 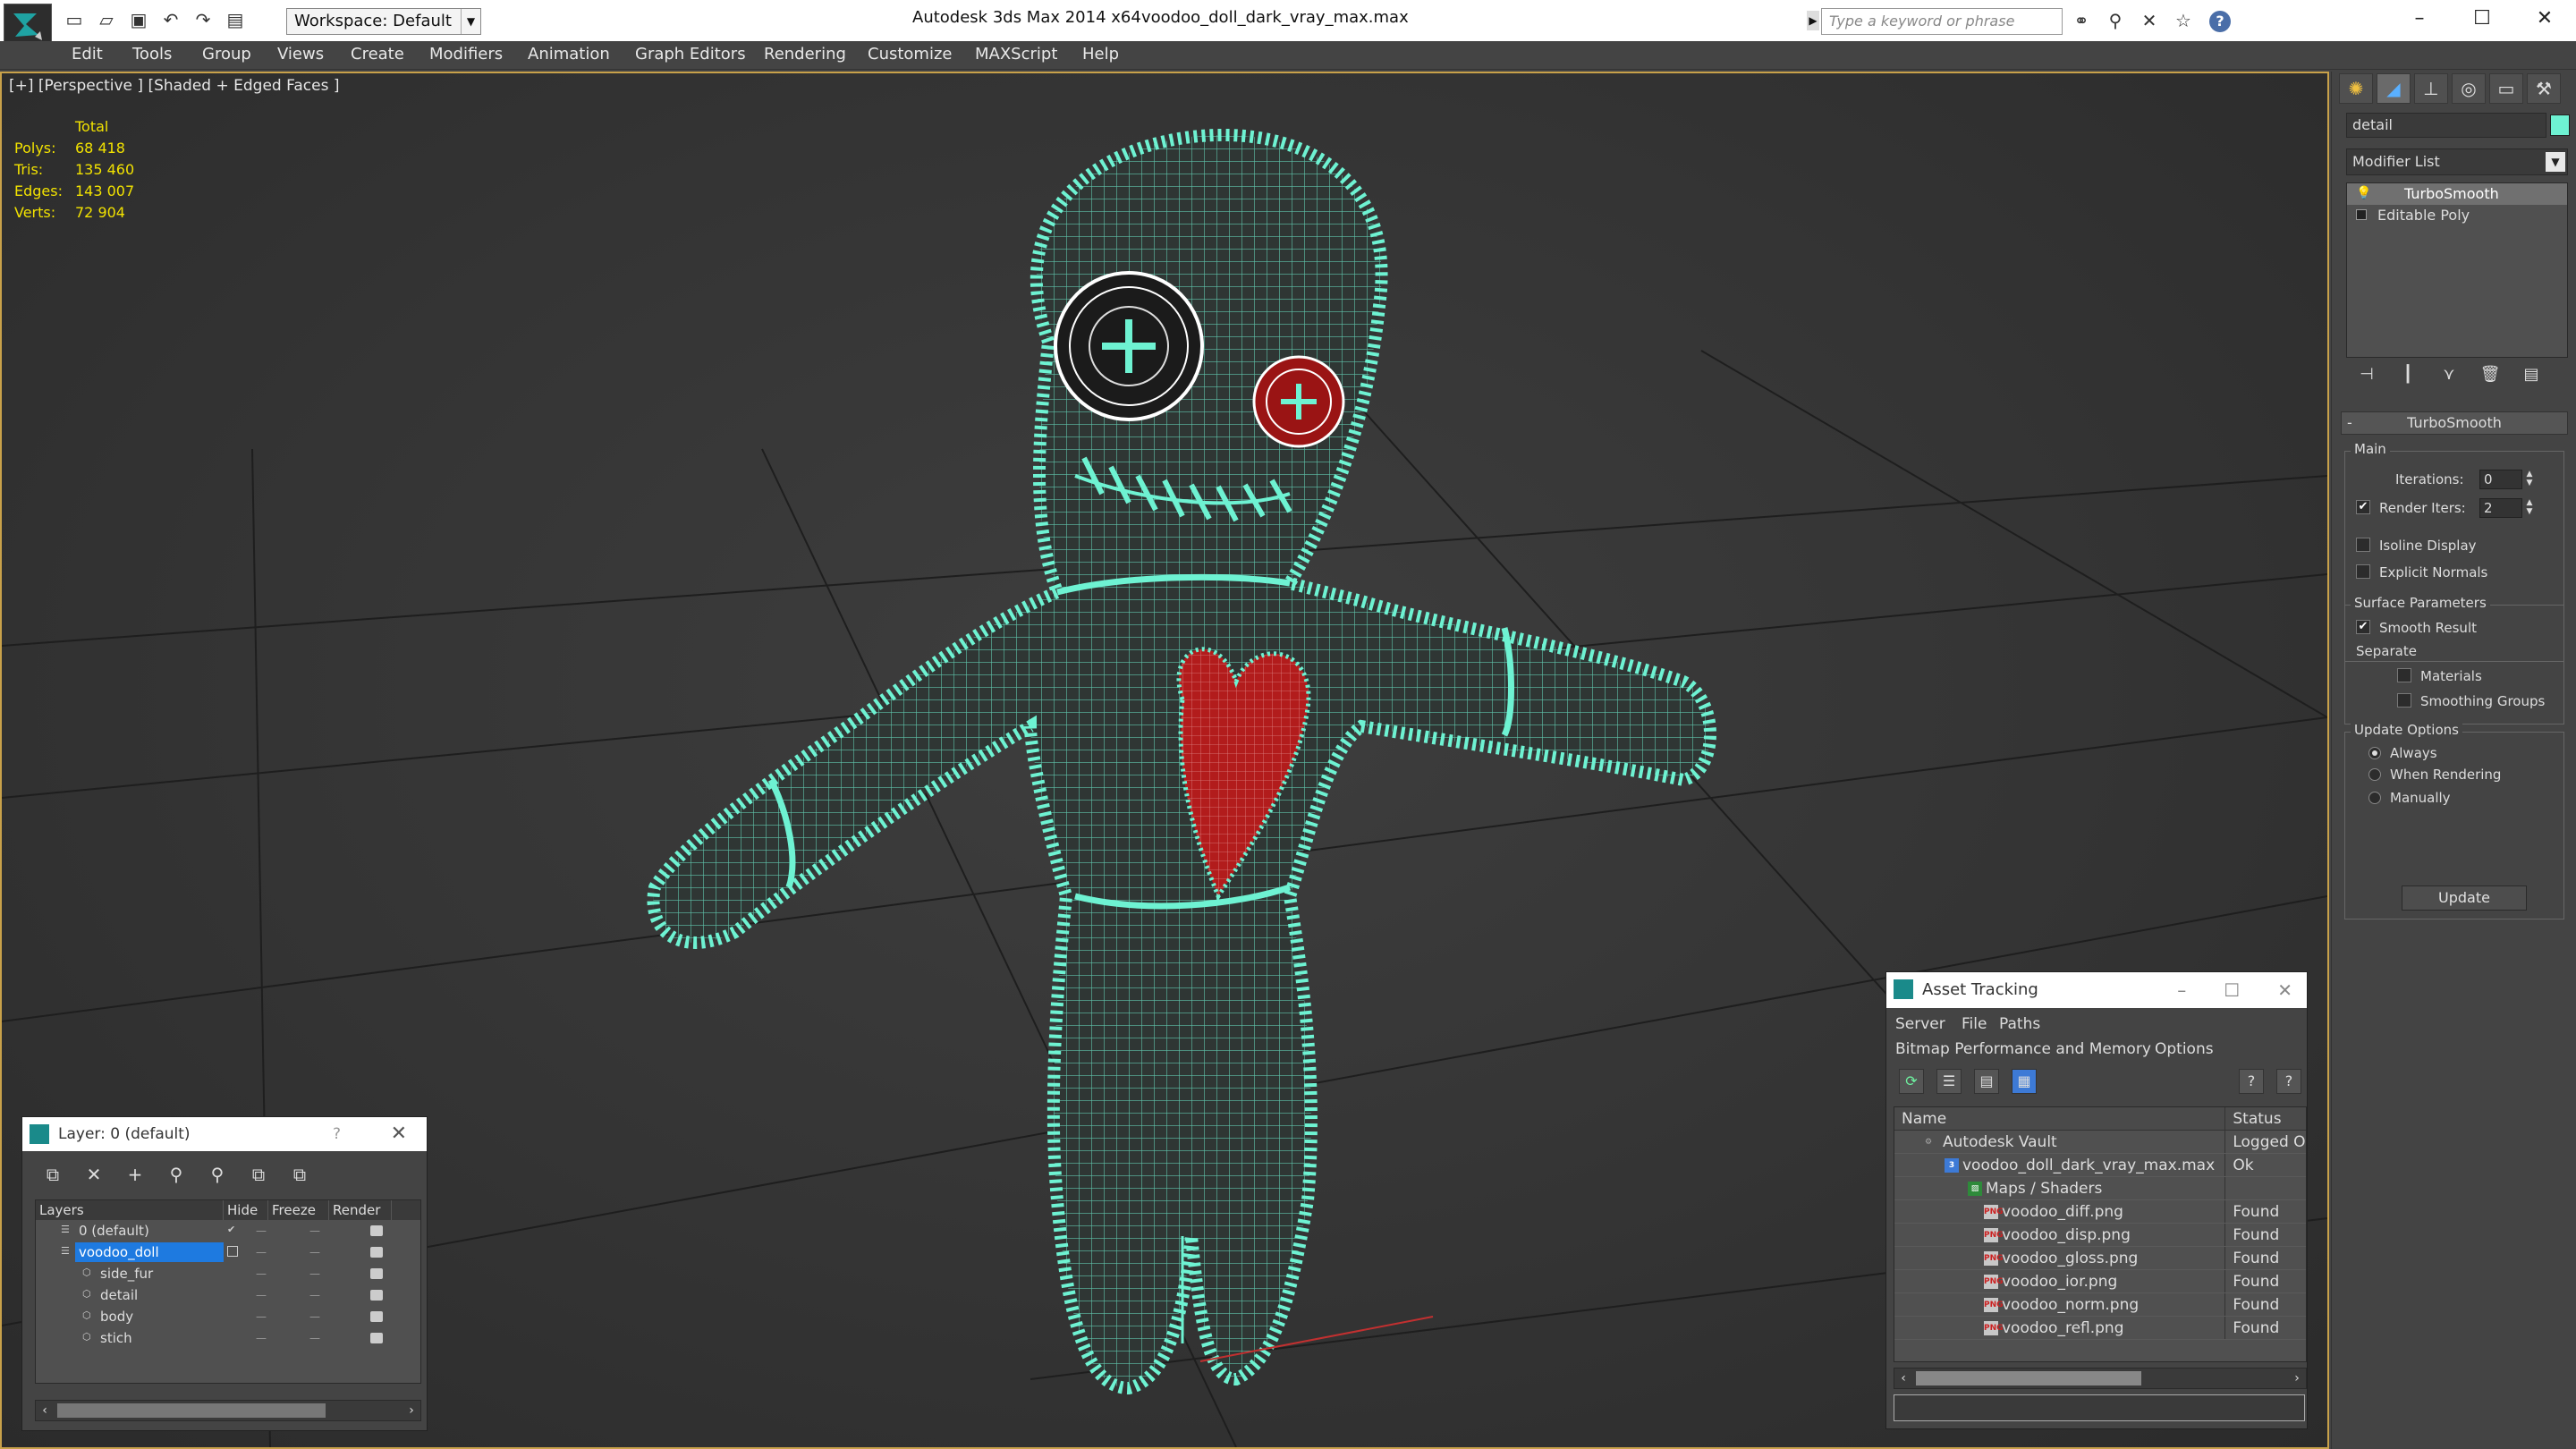 I want to click on menu-maxscript: MAXScript, so click(x=1016, y=54).